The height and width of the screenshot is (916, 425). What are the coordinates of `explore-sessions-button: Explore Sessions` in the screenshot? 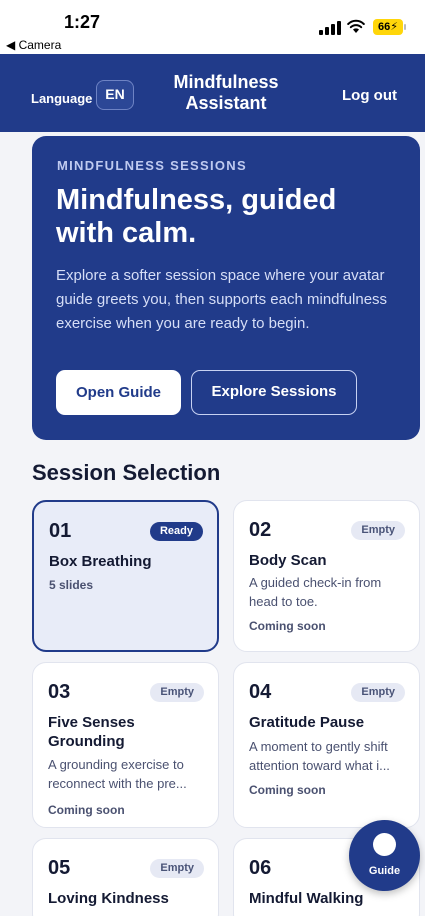 It's located at (274, 392).